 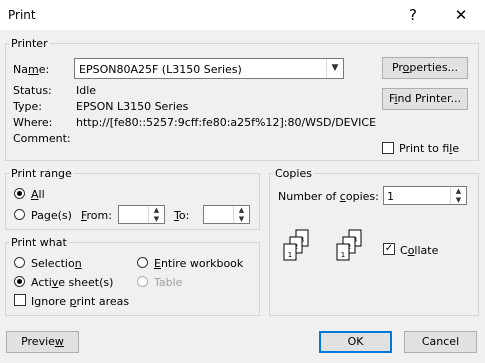 I want to click on active-sheets-radio, so click(x=19, y=281).